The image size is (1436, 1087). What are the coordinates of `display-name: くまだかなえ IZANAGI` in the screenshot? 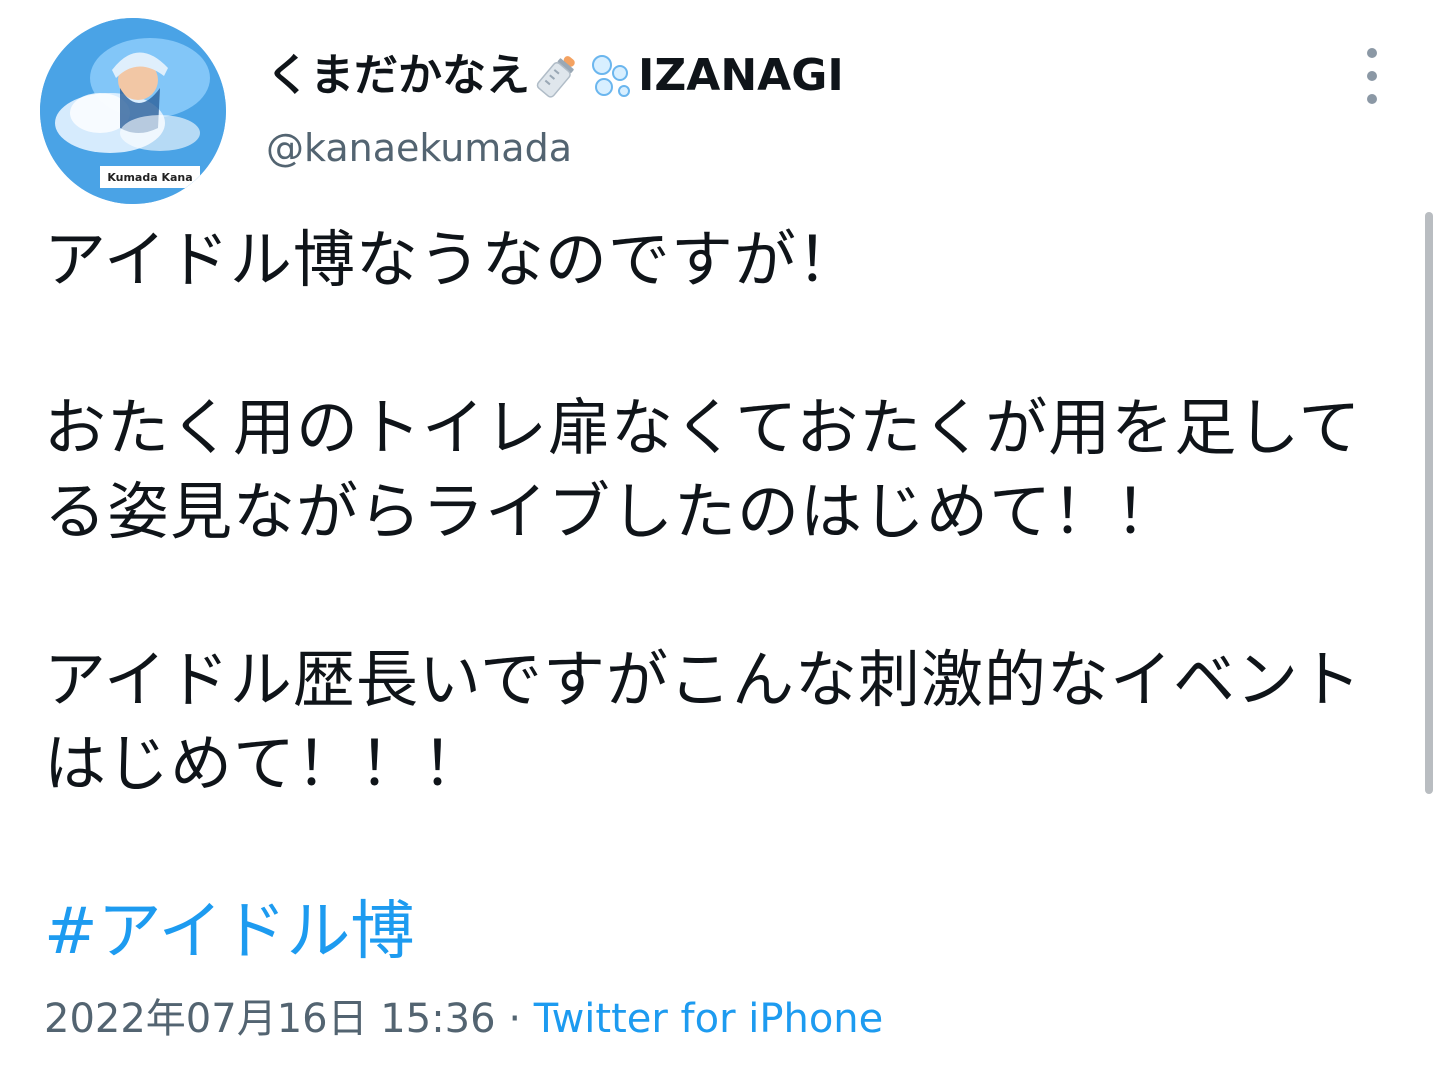 It's located at (555, 76).